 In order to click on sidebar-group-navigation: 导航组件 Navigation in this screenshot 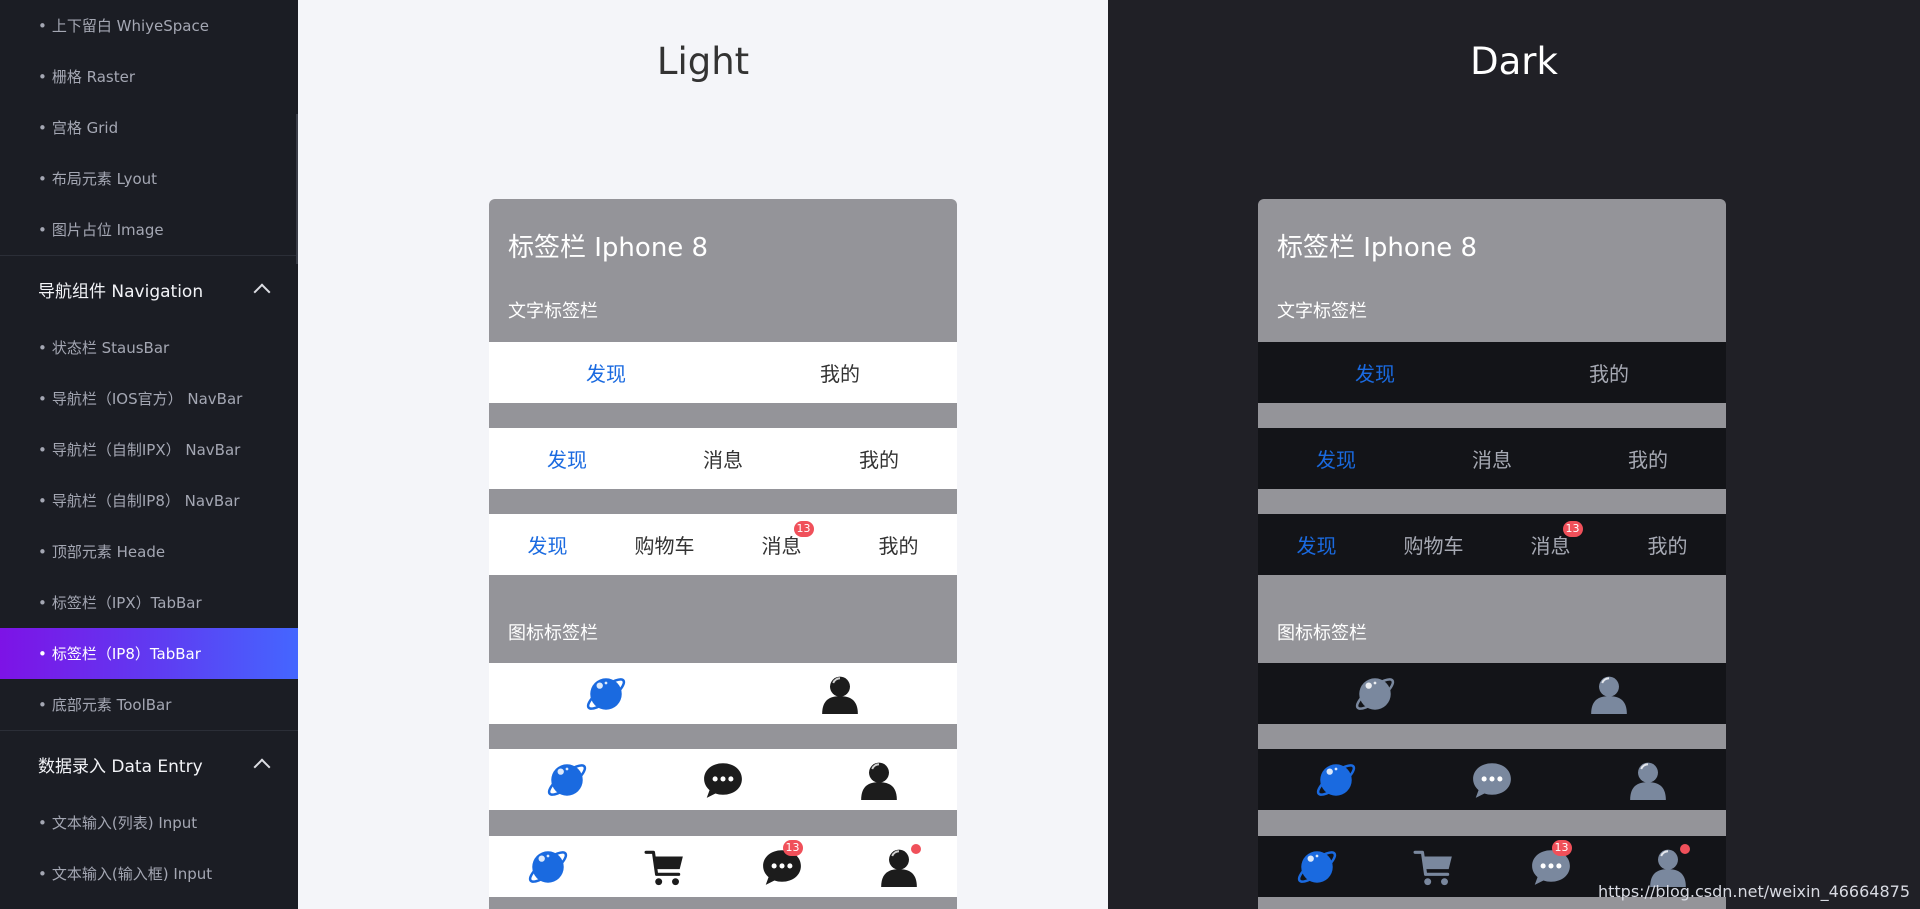, I will do `click(149, 289)`.